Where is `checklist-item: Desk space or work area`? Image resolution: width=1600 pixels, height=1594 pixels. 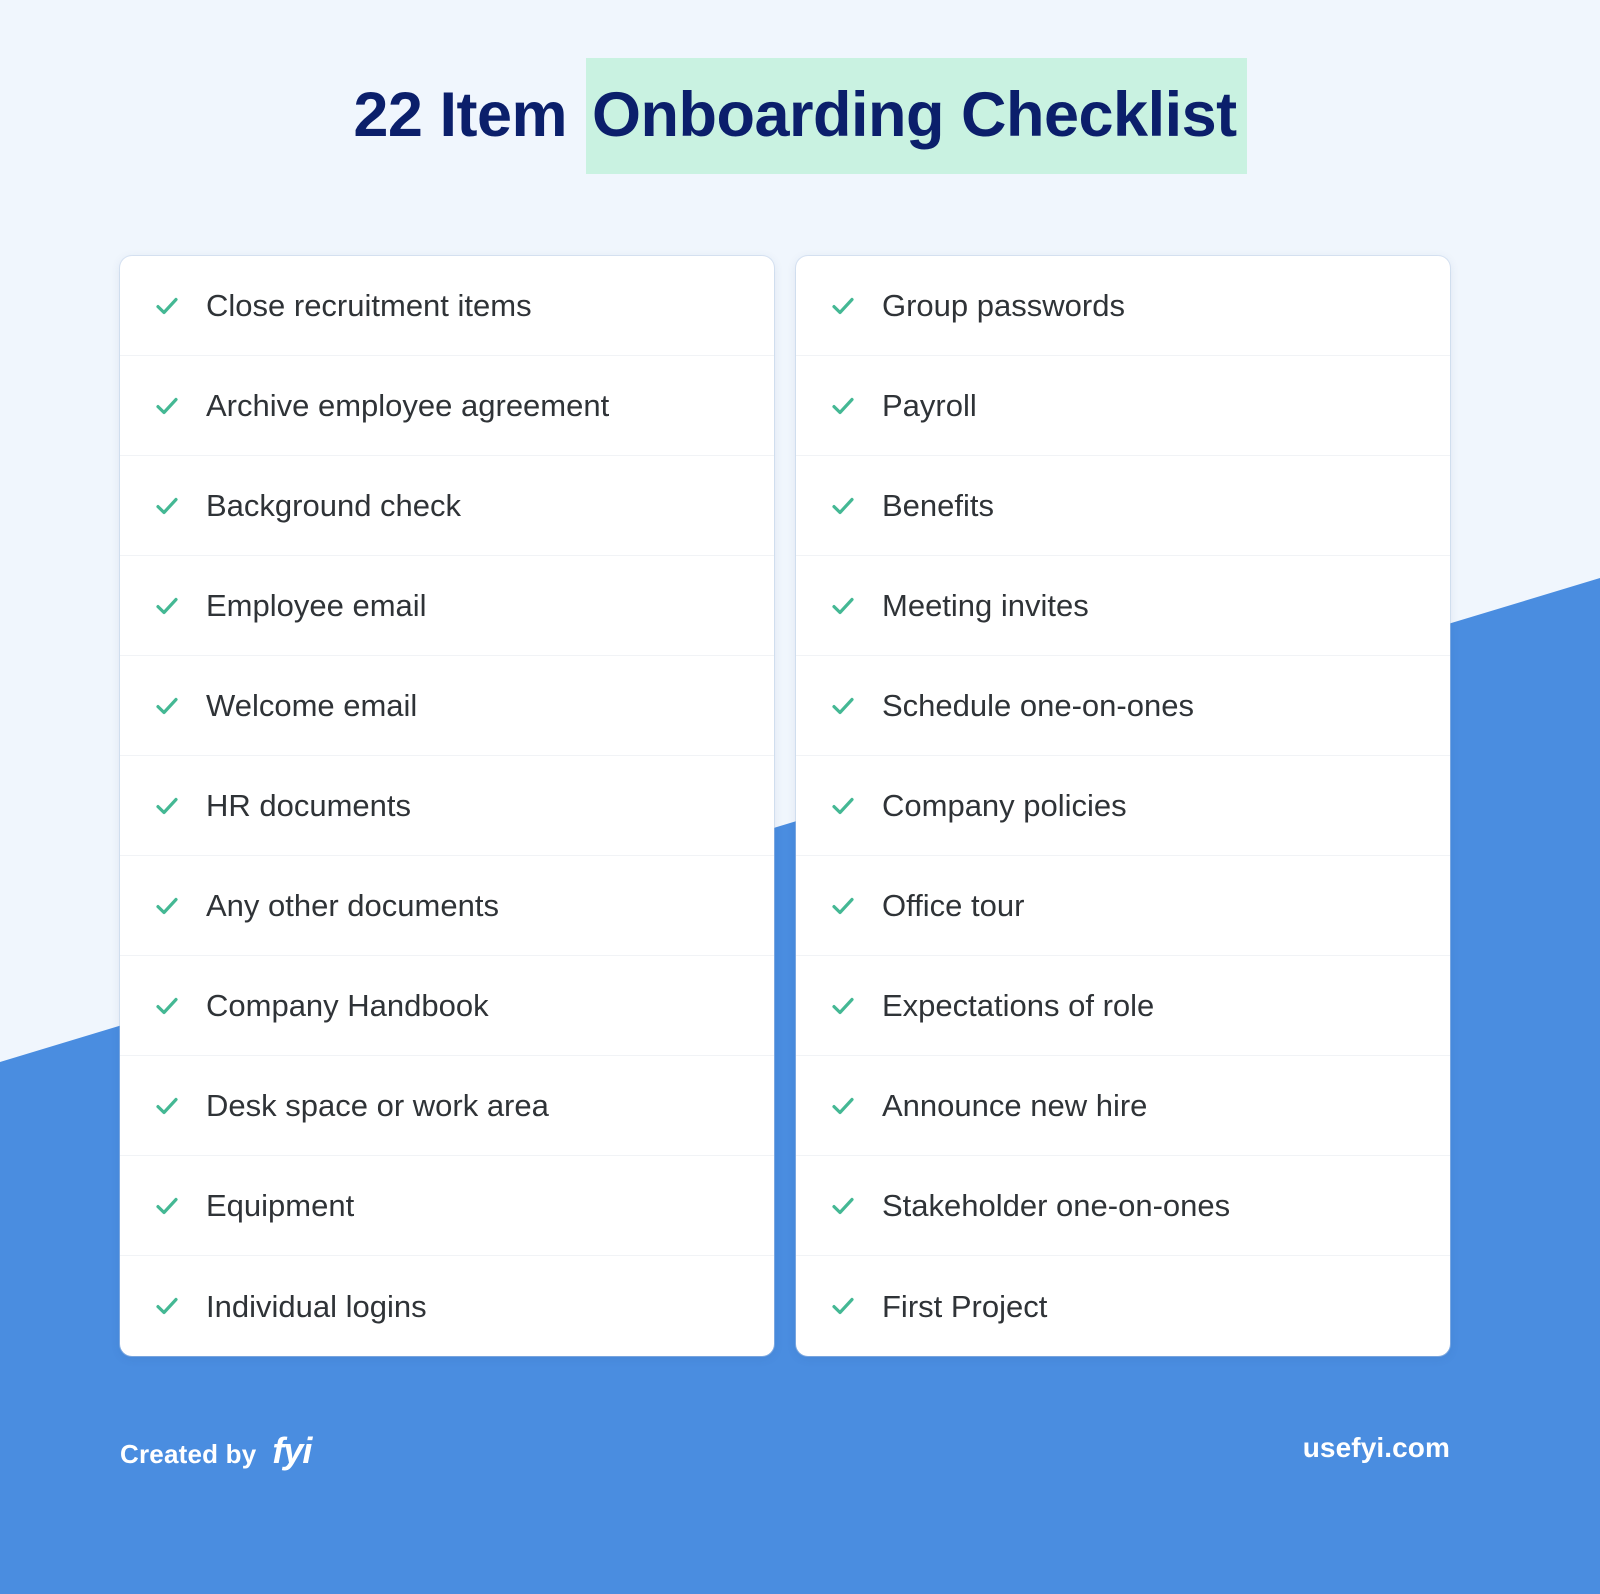 checklist-item: Desk space or work area is located at coordinates (447, 1106).